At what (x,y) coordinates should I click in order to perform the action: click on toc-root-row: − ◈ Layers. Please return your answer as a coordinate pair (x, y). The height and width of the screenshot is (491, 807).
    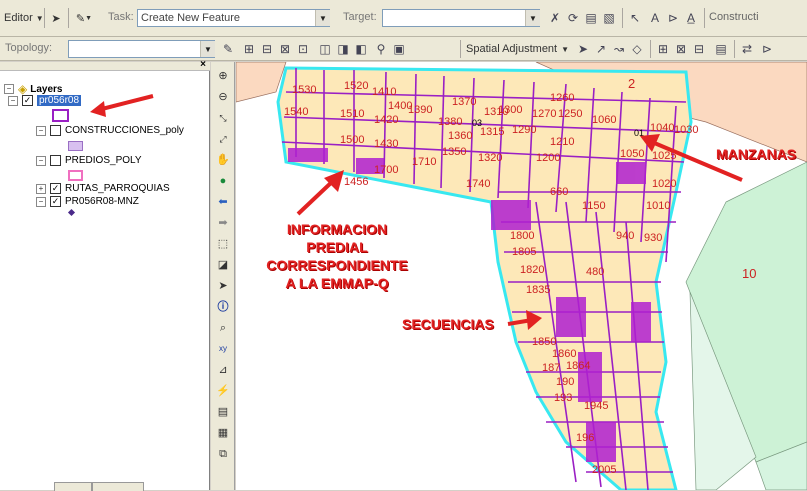
    Looking at the image, I should click on (33, 89).